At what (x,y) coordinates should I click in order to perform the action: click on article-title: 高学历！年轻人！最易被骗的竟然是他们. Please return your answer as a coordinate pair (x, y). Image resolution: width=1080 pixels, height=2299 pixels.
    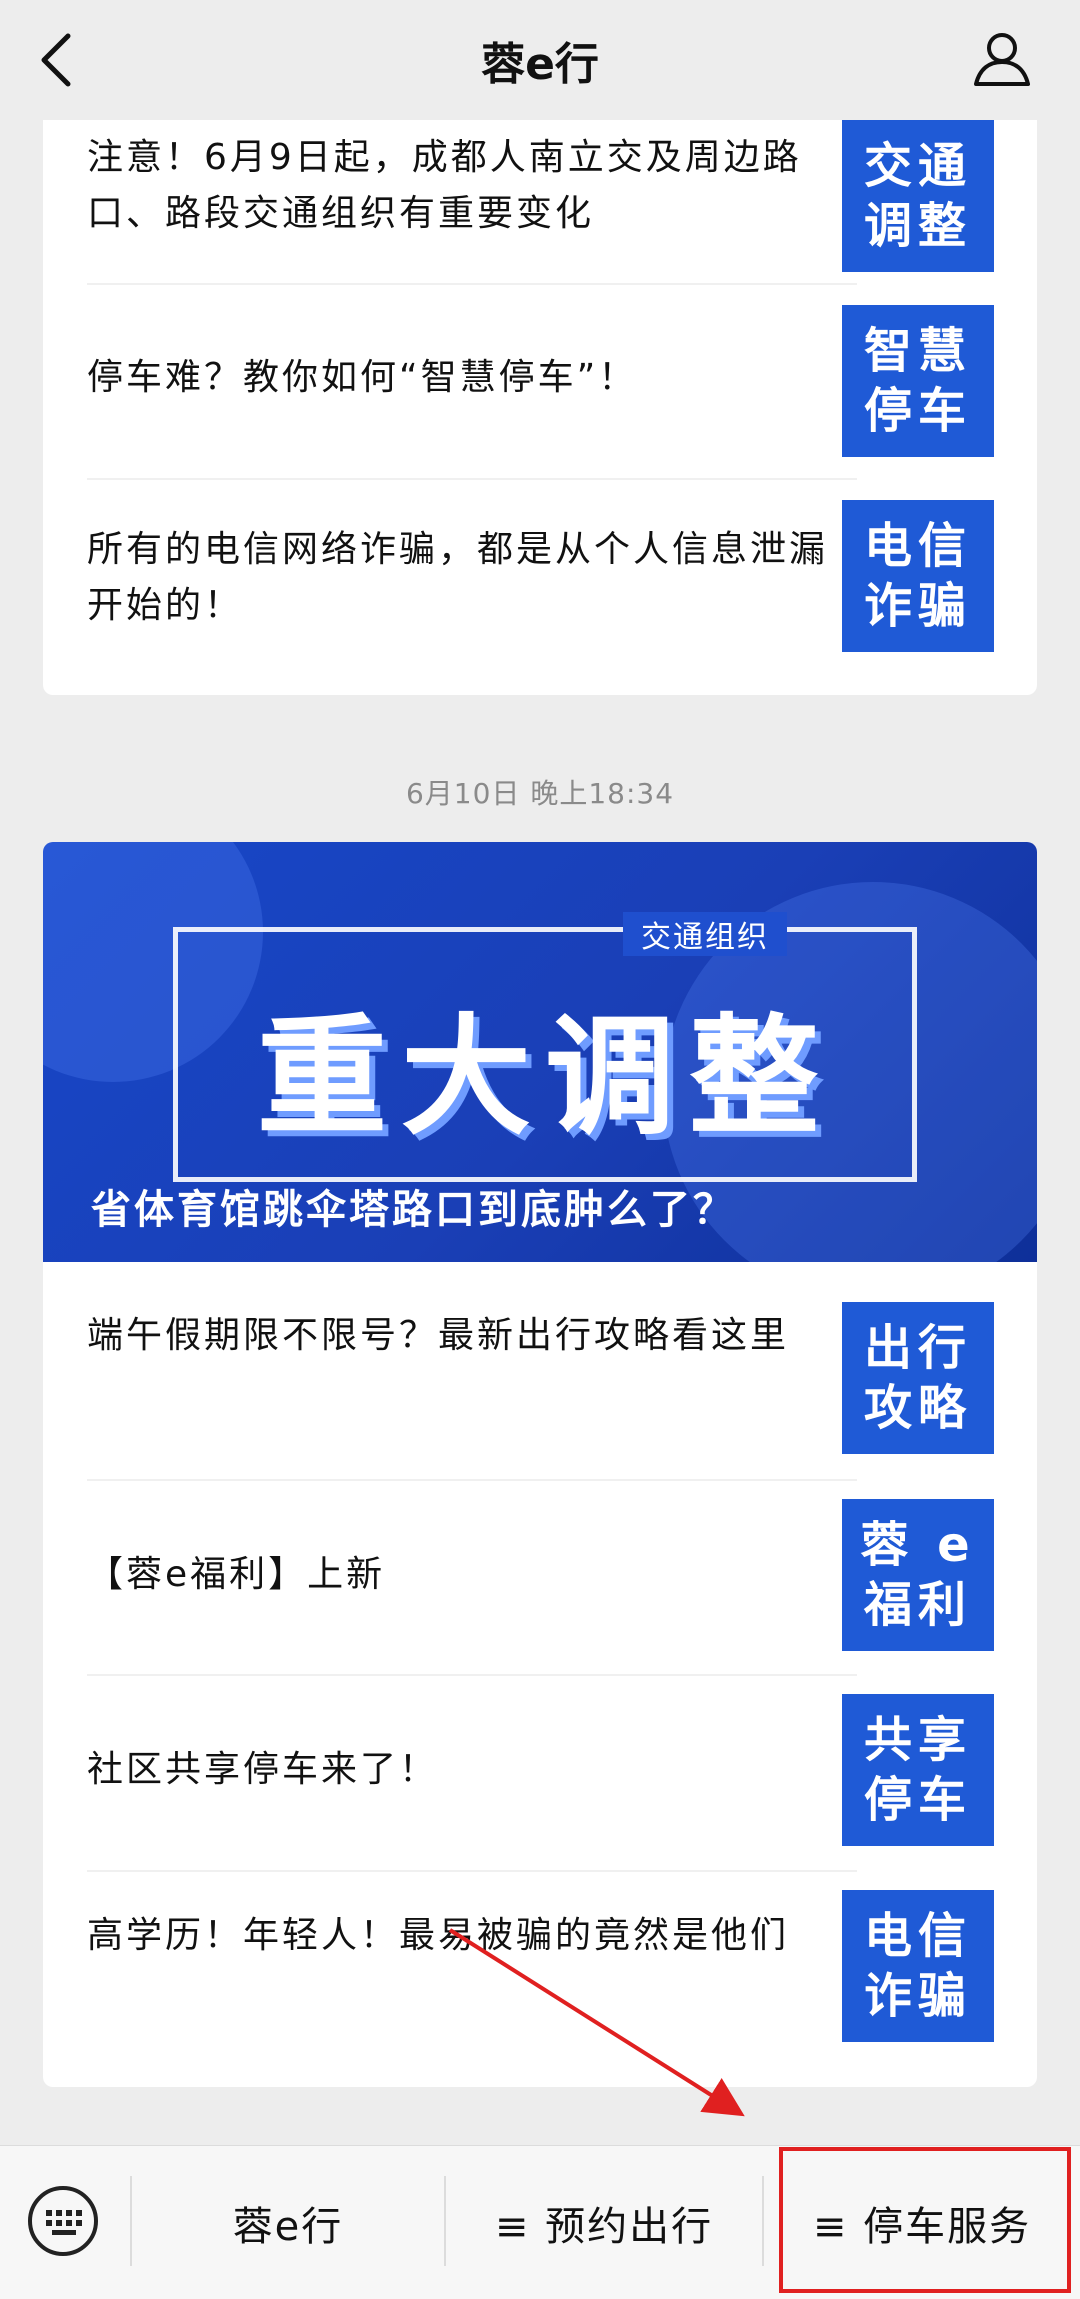
    Looking at the image, I should click on (438, 1935).